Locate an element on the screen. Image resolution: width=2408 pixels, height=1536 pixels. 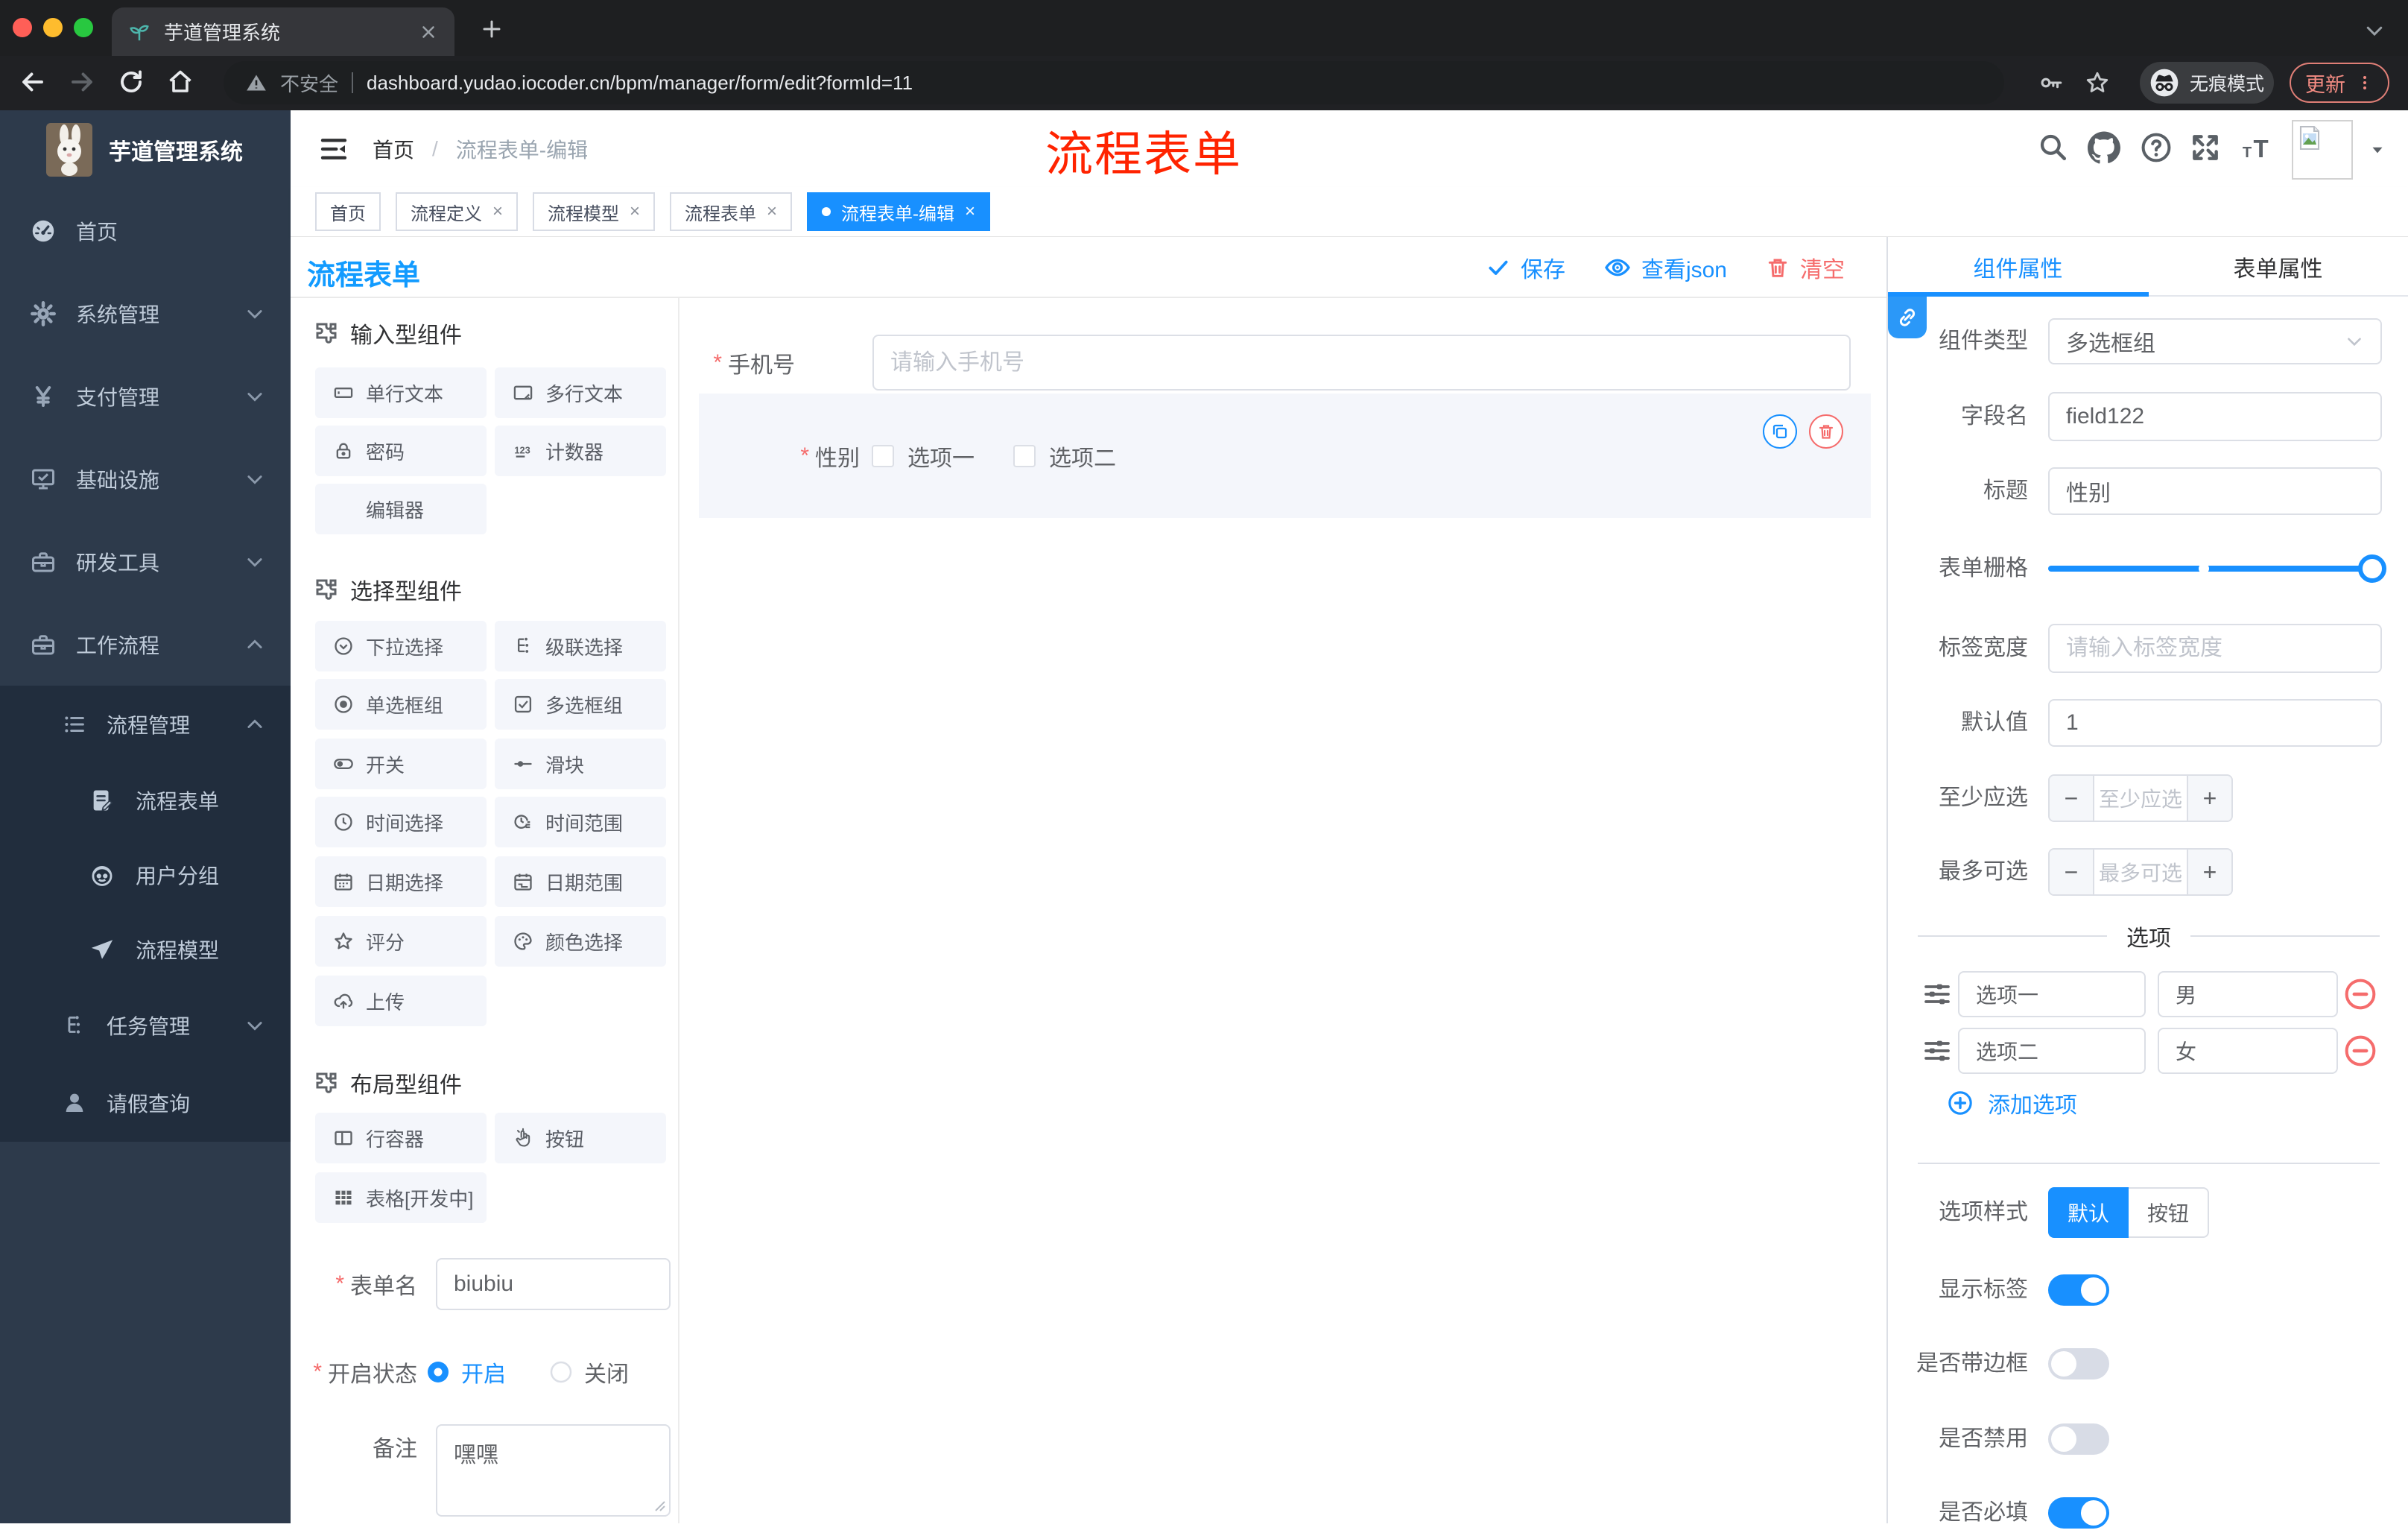
sidebar-item-payment: 支付管理 is located at coordinates (145, 396).